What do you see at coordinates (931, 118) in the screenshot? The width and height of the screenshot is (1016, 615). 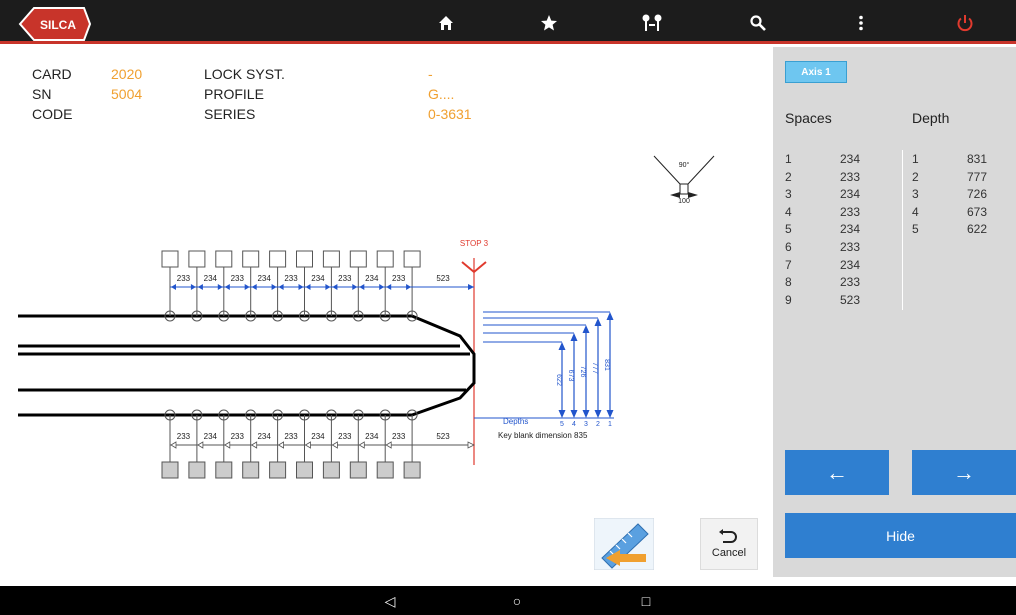 I see `depth-header: Depth` at bounding box center [931, 118].